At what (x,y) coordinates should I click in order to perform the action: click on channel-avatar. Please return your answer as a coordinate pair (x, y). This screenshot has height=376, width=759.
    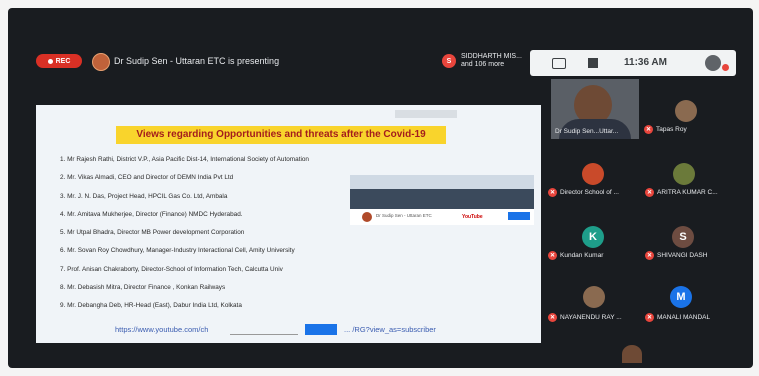
    Looking at the image, I should click on (367, 217).